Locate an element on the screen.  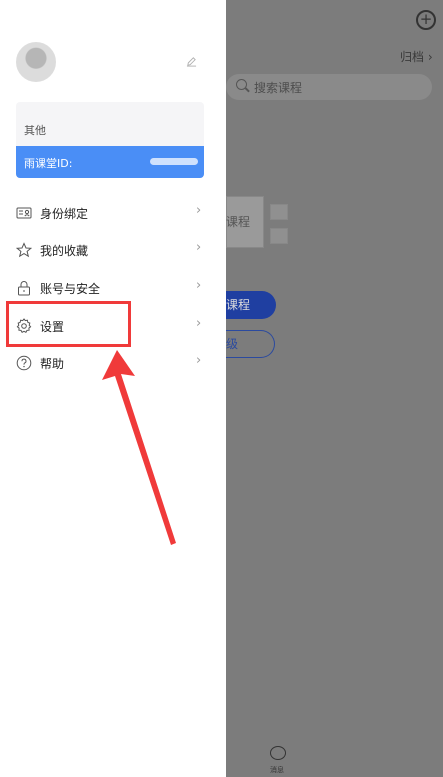
empty-illustration is located at coordinates (271, 232).